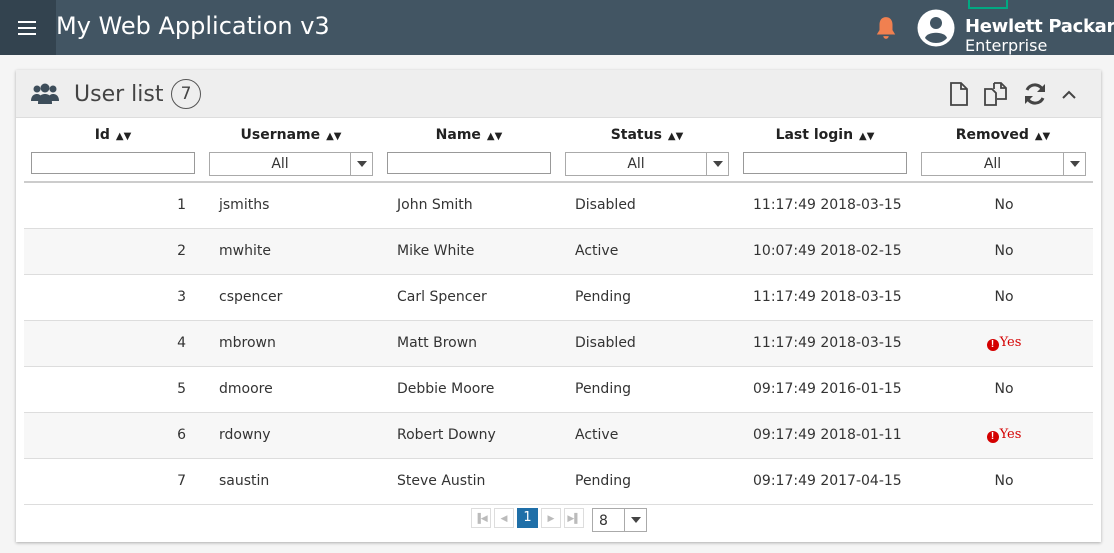 The image size is (1114, 553). What do you see at coordinates (827, 481) in the screenshot?
I see `cell-last-login: 09:17:49 2017-04-15` at bounding box center [827, 481].